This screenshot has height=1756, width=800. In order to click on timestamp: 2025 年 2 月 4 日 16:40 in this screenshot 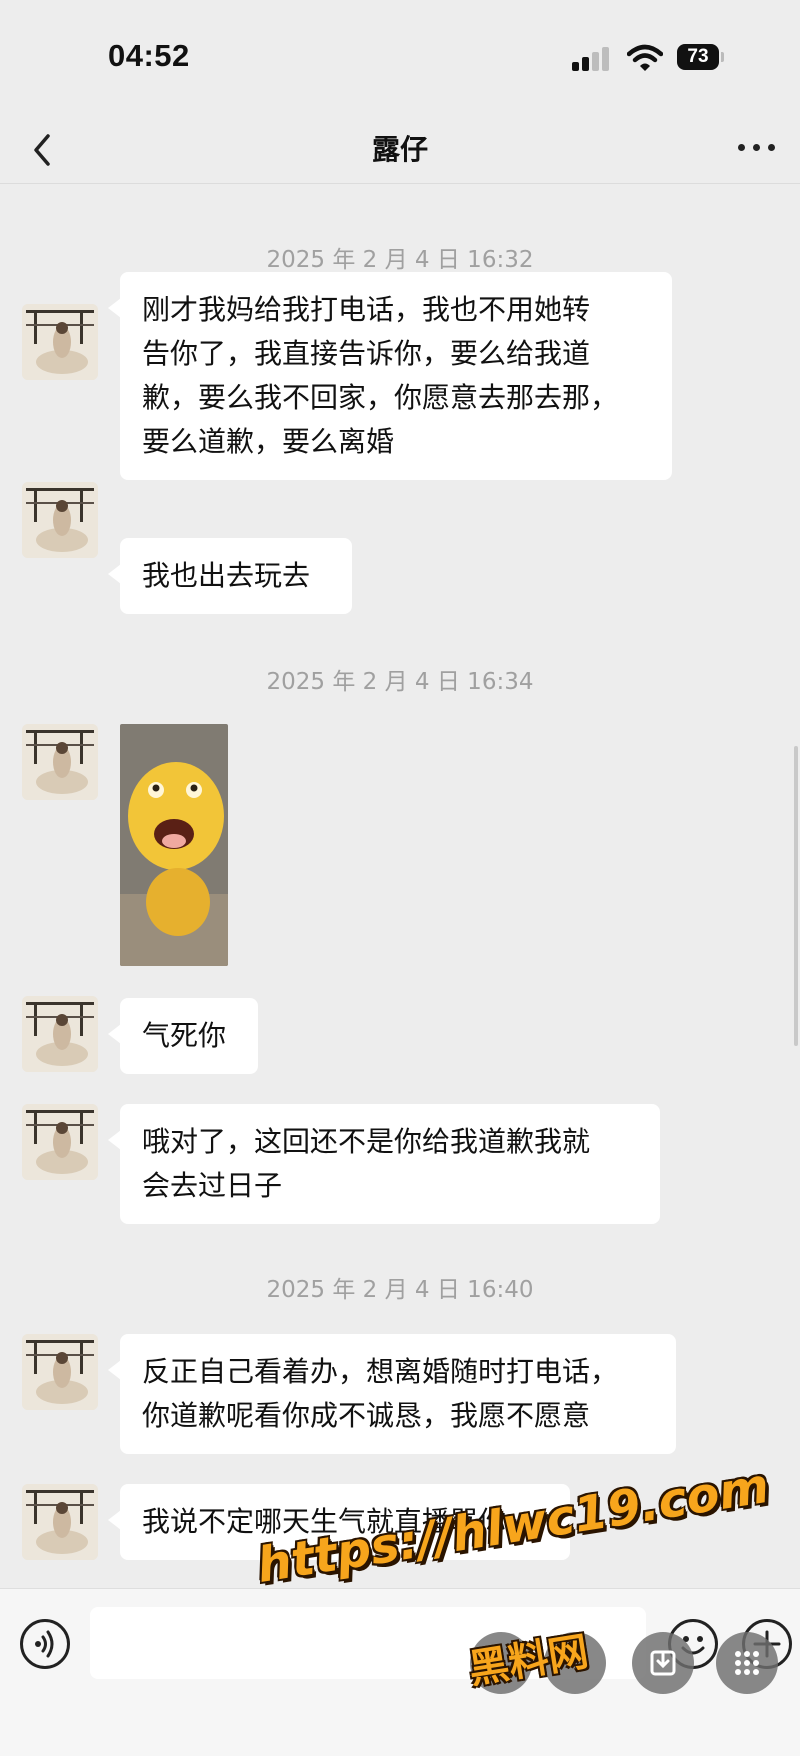, I will do `click(400, 1290)`.